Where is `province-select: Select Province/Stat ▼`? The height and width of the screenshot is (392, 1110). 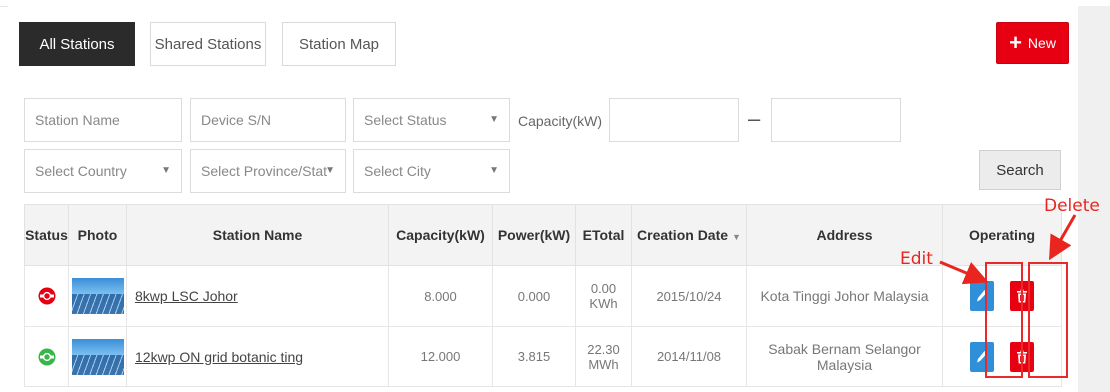
province-select: Select Province/Stat ▼ is located at coordinates (268, 171).